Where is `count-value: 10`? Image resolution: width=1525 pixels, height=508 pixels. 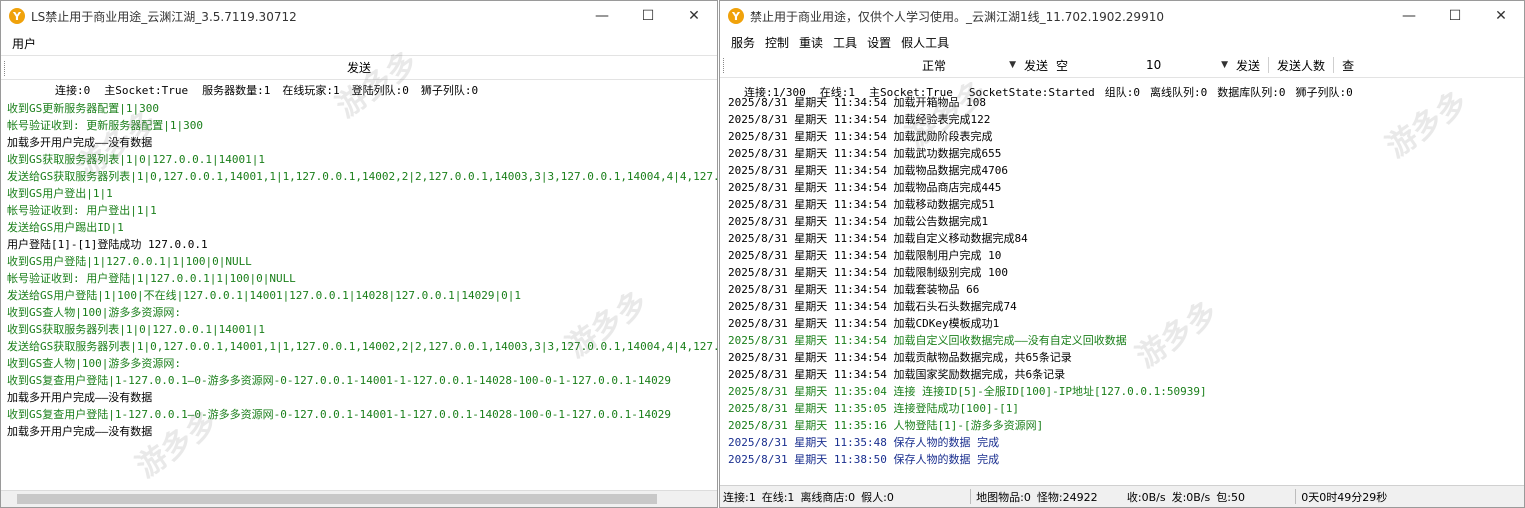
count-value: 10 is located at coordinates (1154, 65).